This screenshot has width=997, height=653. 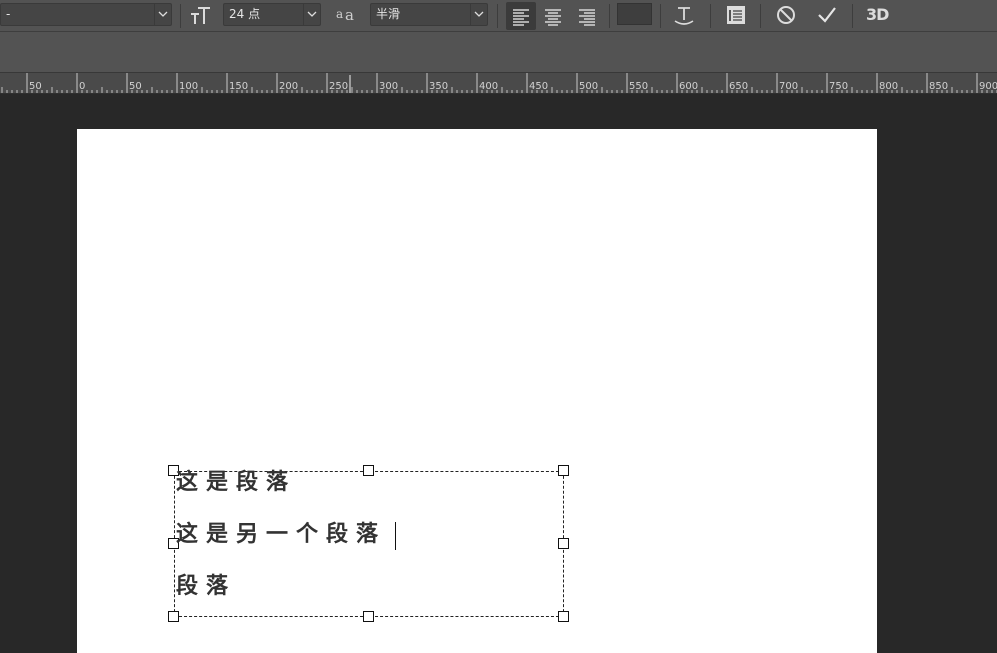 I want to click on ruler-label: 350, so click(x=438, y=86).